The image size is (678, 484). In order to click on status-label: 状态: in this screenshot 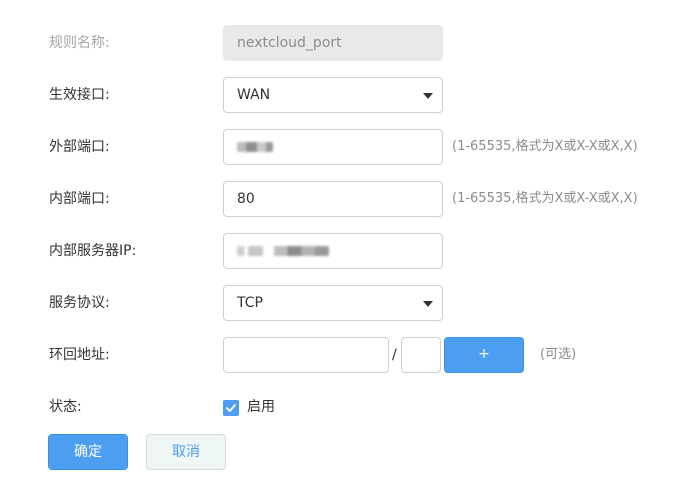, I will do `click(65, 407)`.